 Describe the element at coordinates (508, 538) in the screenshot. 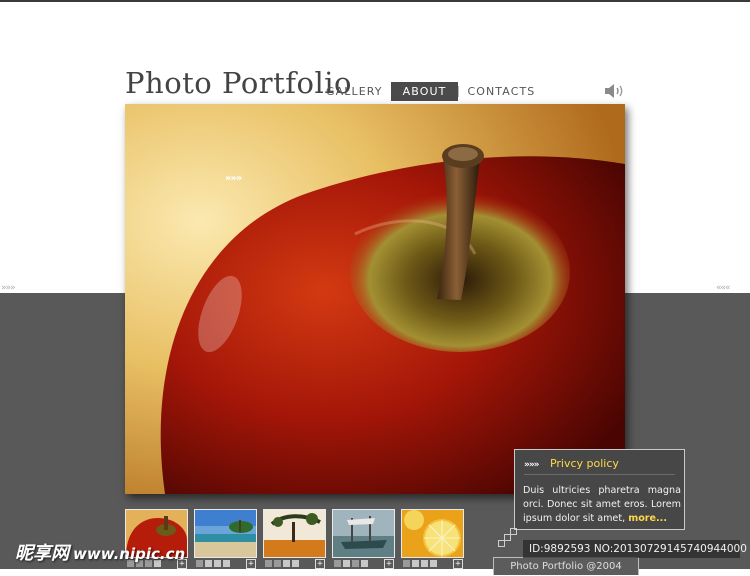

I see `decorative-squares` at that location.